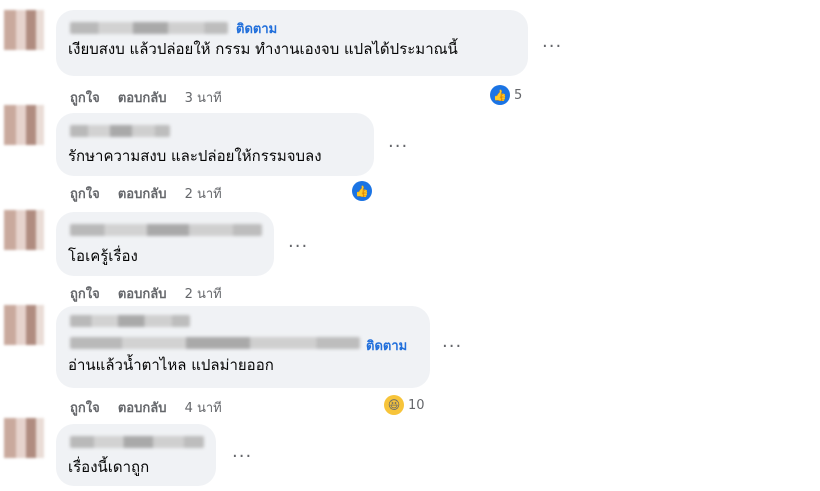 This screenshot has width=820, height=491. What do you see at coordinates (165, 244) in the screenshot?
I see `comment-bubble: โอเครู้เรื่อง` at bounding box center [165, 244].